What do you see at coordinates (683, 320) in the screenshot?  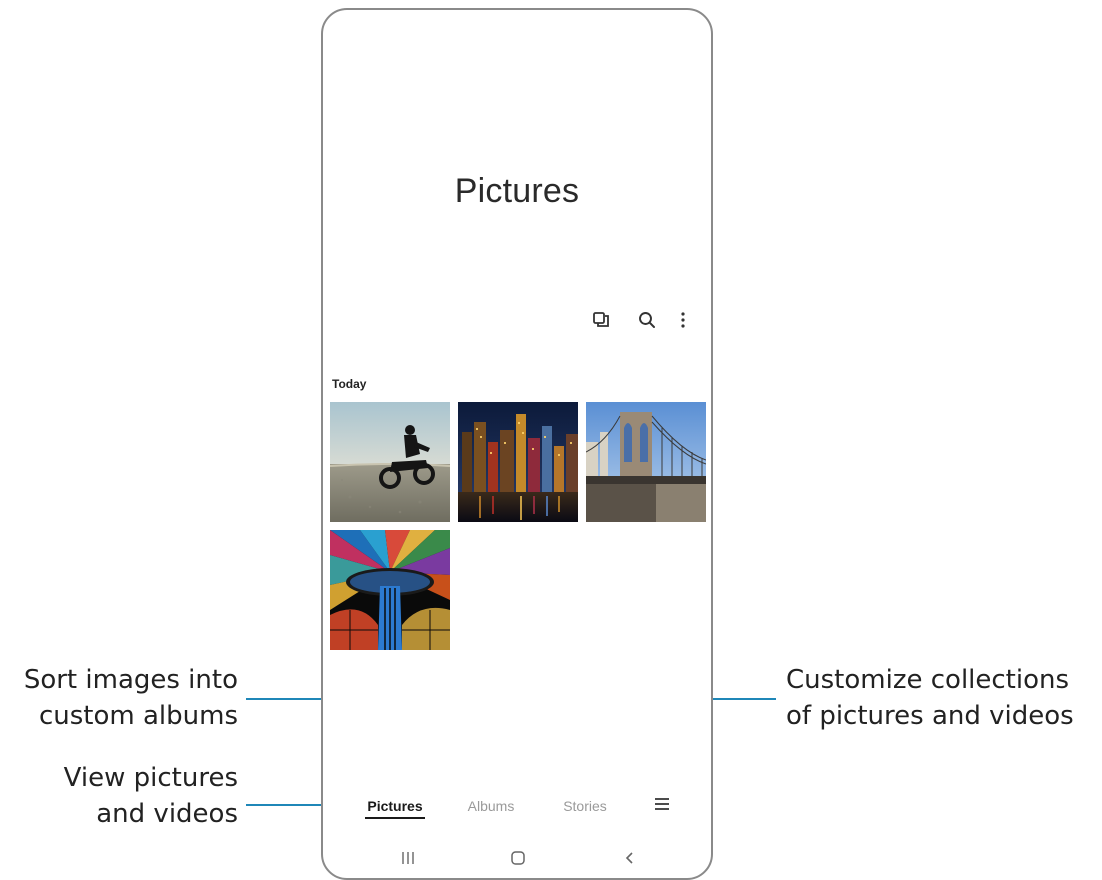 I see `more-options-icon` at bounding box center [683, 320].